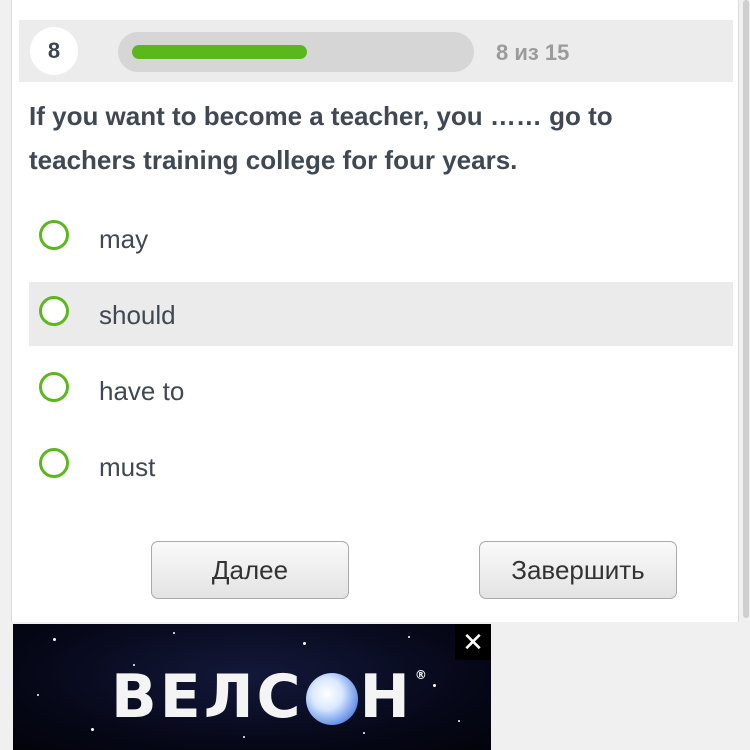  What do you see at coordinates (381, 466) in the screenshot?
I see `option-must: must` at bounding box center [381, 466].